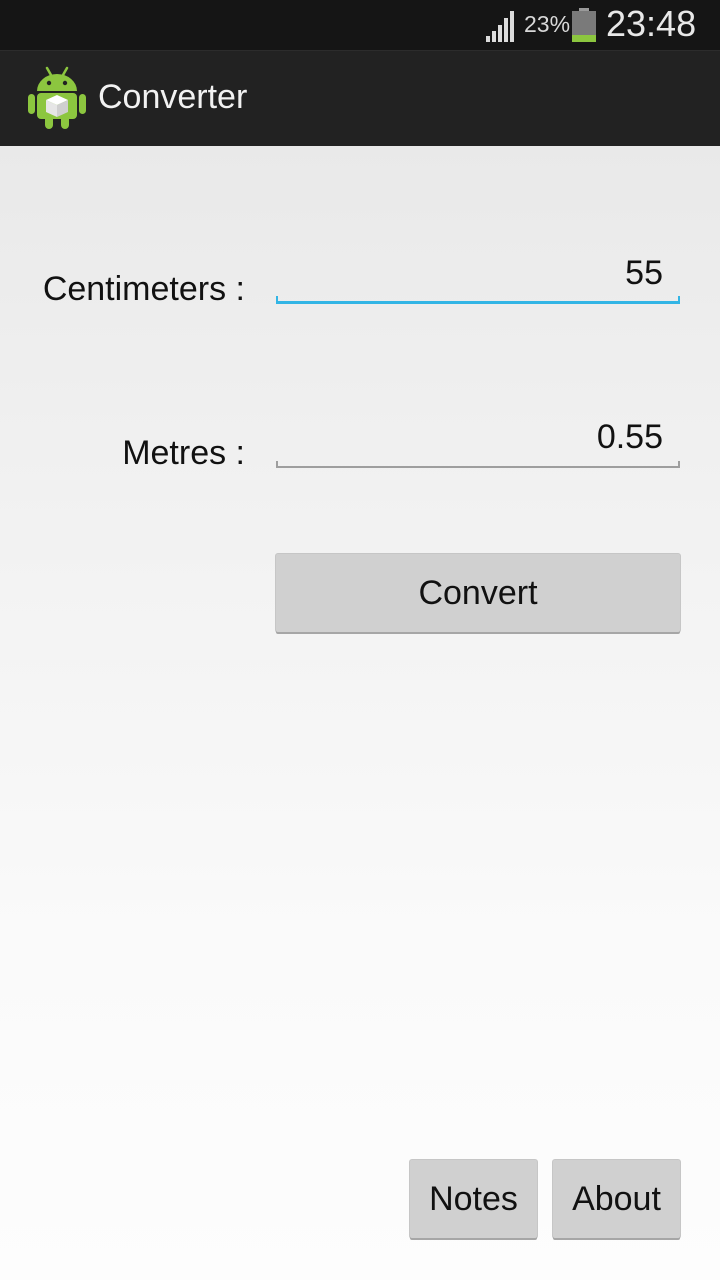 The height and width of the screenshot is (1280, 720). What do you see at coordinates (478, 273) in the screenshot?
I see `centimeters-input` at bounding box center [478, 273].